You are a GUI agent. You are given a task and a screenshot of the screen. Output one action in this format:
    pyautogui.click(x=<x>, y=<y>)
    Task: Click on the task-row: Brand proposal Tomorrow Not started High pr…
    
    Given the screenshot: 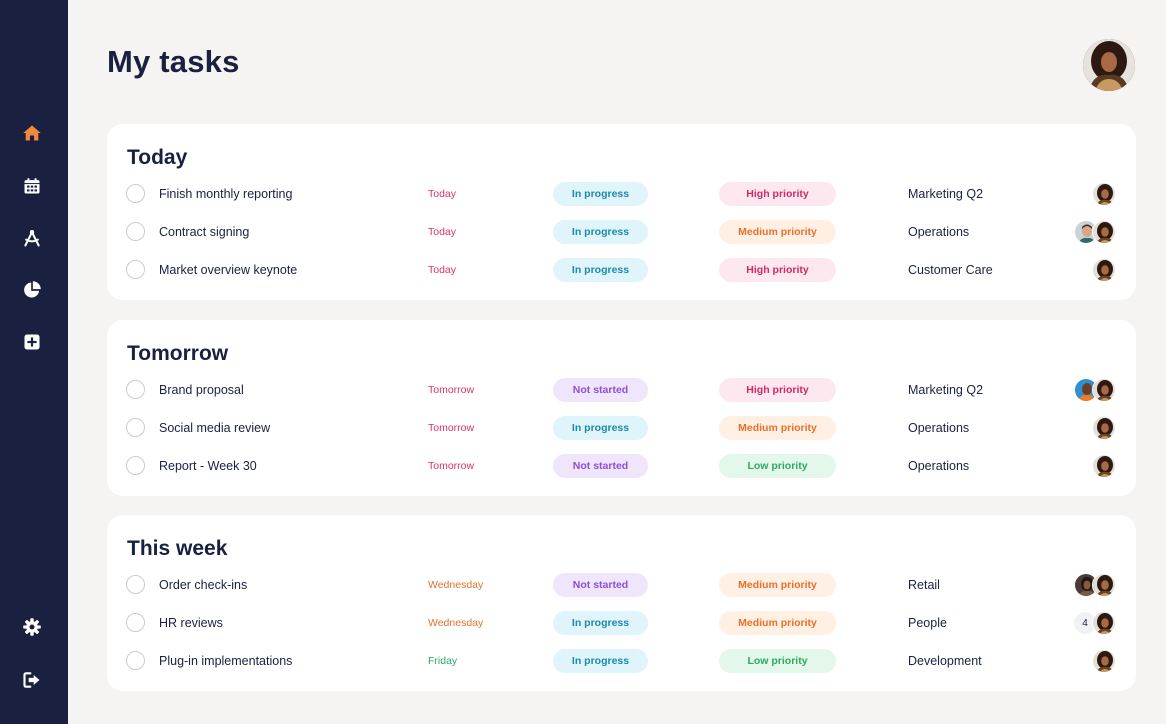 What is the action you would take?
    pyautogui.click(x=621, y=391)
    